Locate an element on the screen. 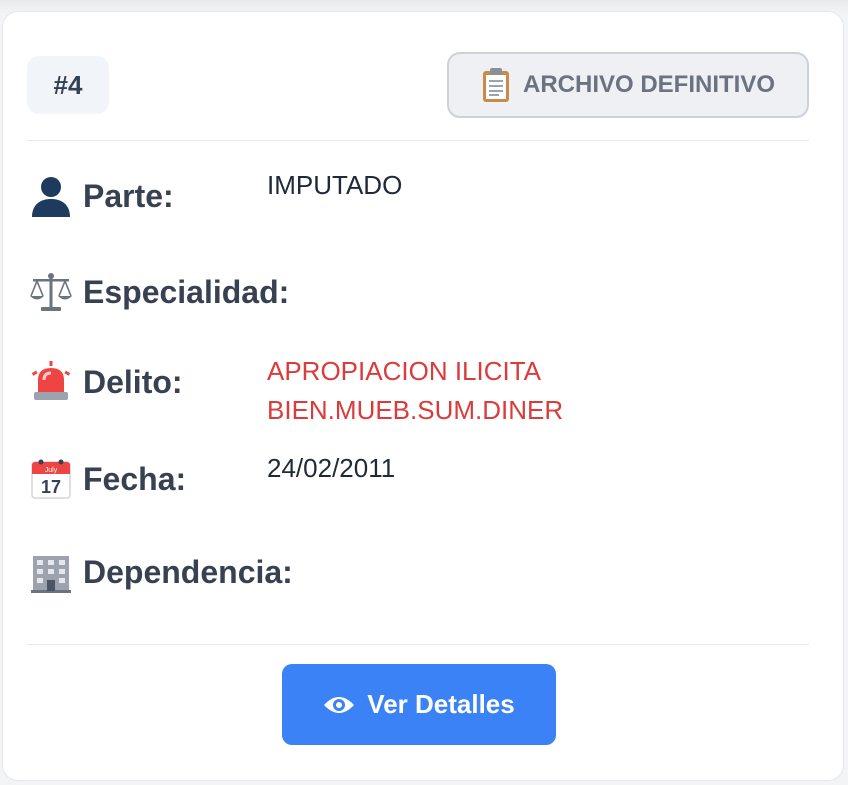  status-label: ARCHIVO DEFINITIVO is located at coordinates (648, 84).